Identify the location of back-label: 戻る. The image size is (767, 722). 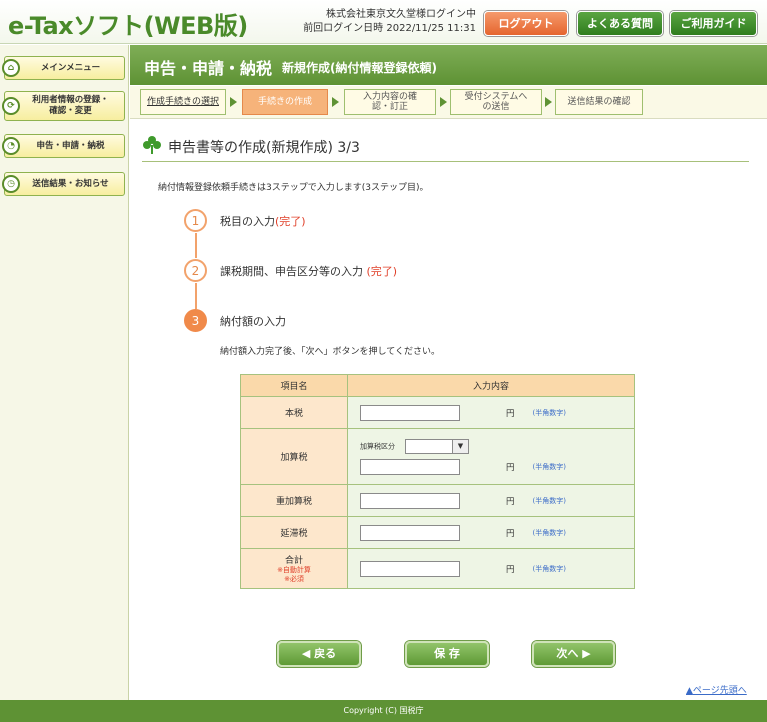
(325, 653).